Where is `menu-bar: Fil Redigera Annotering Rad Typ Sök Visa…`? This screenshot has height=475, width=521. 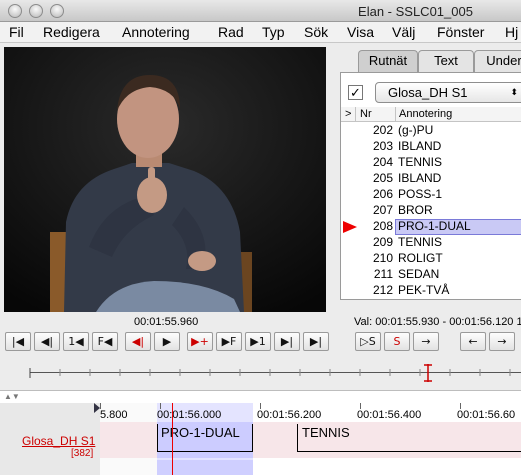
menu-bar: Fil Redigera Annotering Rad Typ Sök Visa… is located at coordinates (260, 32).